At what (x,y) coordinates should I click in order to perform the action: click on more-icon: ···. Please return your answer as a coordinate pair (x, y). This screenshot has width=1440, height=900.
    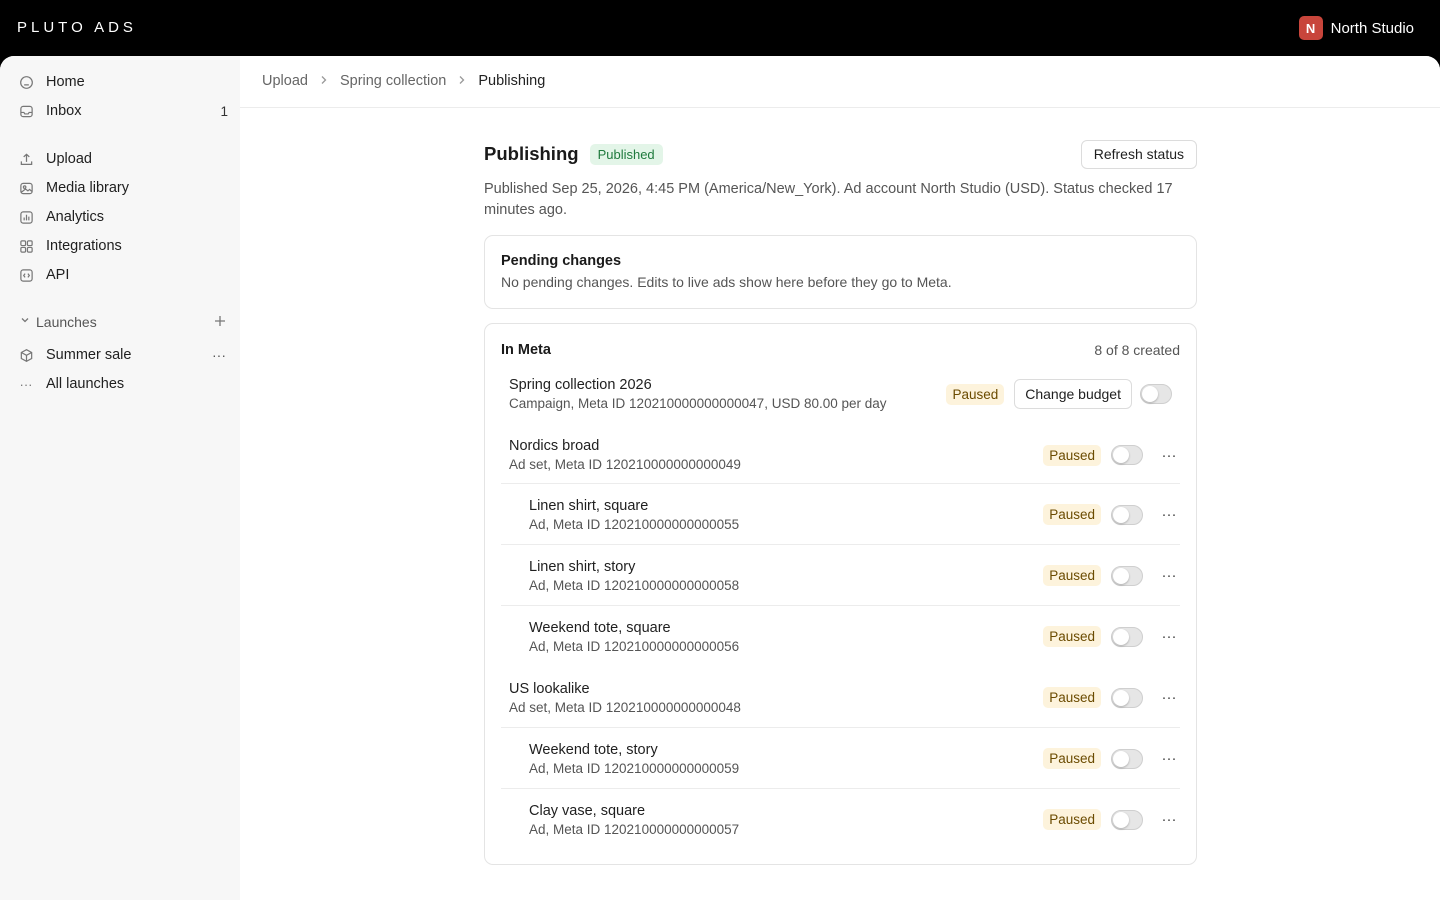
    Looking at the image, I should click on (26, 384).